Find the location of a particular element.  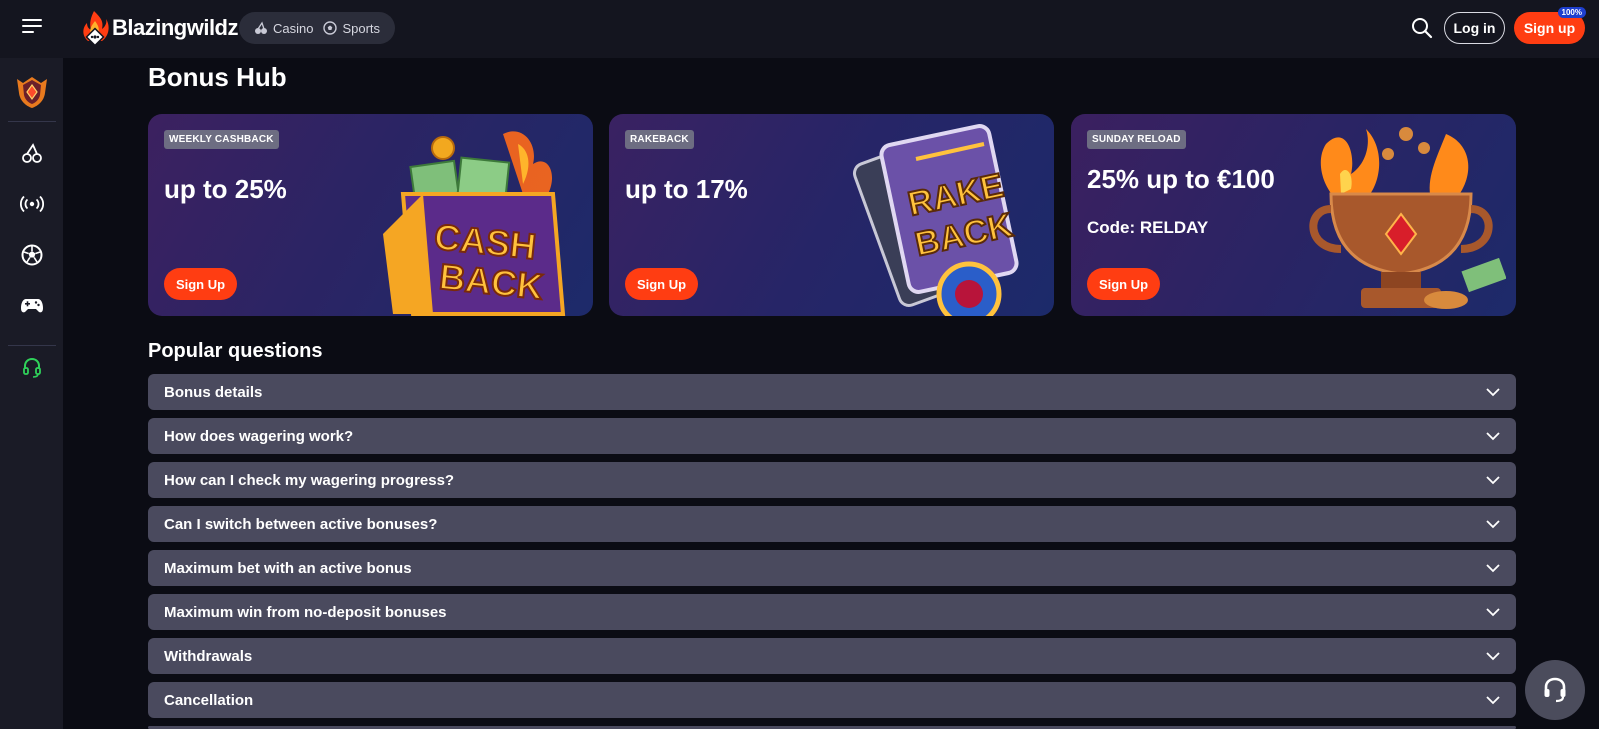

promo-tag: RAKEBACK is located at coordinates (659, 139).